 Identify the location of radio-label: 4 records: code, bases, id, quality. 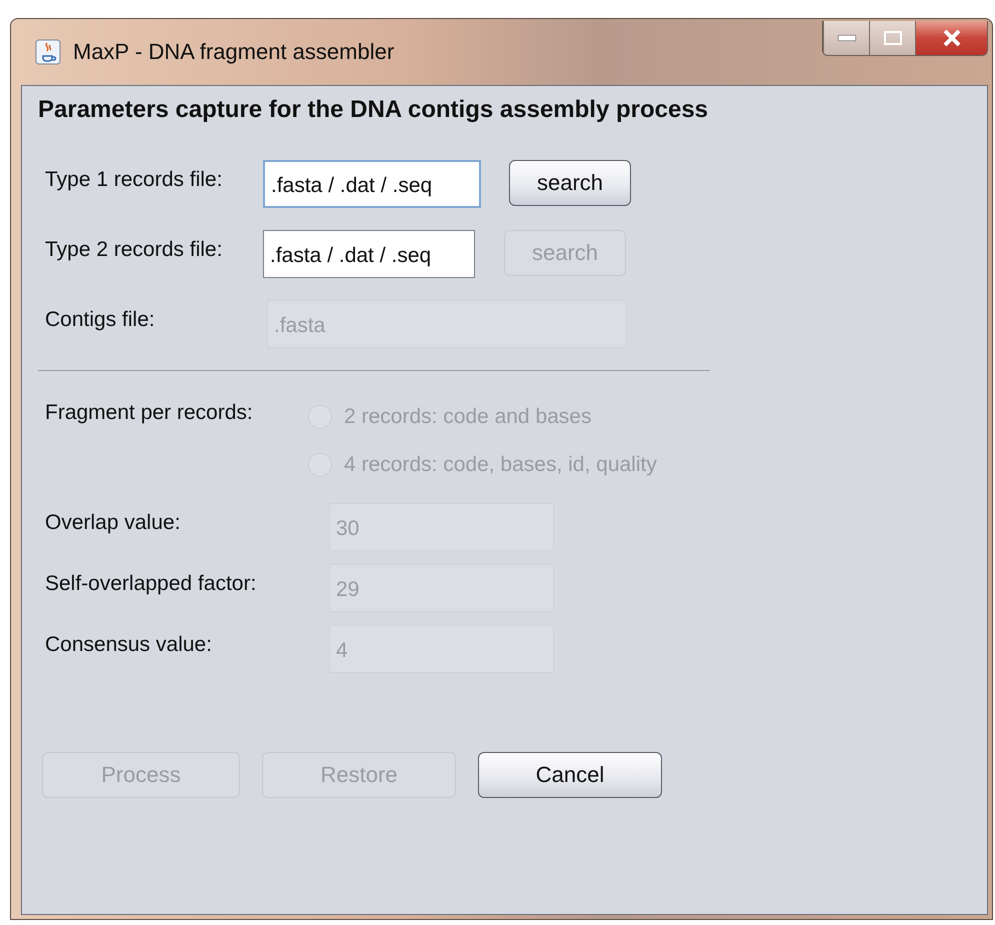
(500, 465).